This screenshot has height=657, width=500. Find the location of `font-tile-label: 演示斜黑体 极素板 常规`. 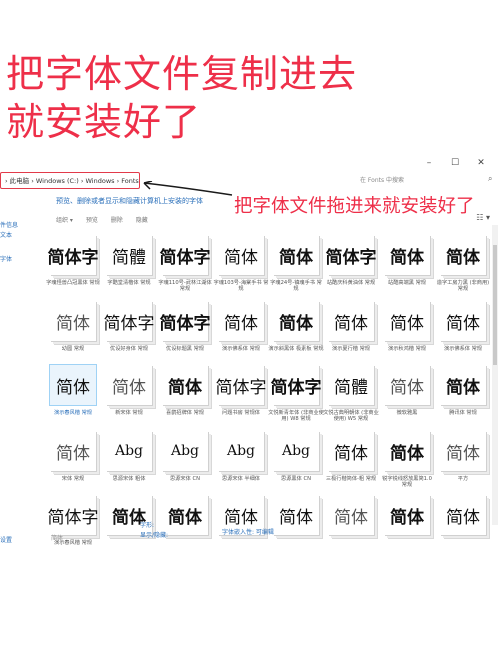

font-tile-label: 演示斜黑体 极素板 常规 is located at coordinates (296, 349).